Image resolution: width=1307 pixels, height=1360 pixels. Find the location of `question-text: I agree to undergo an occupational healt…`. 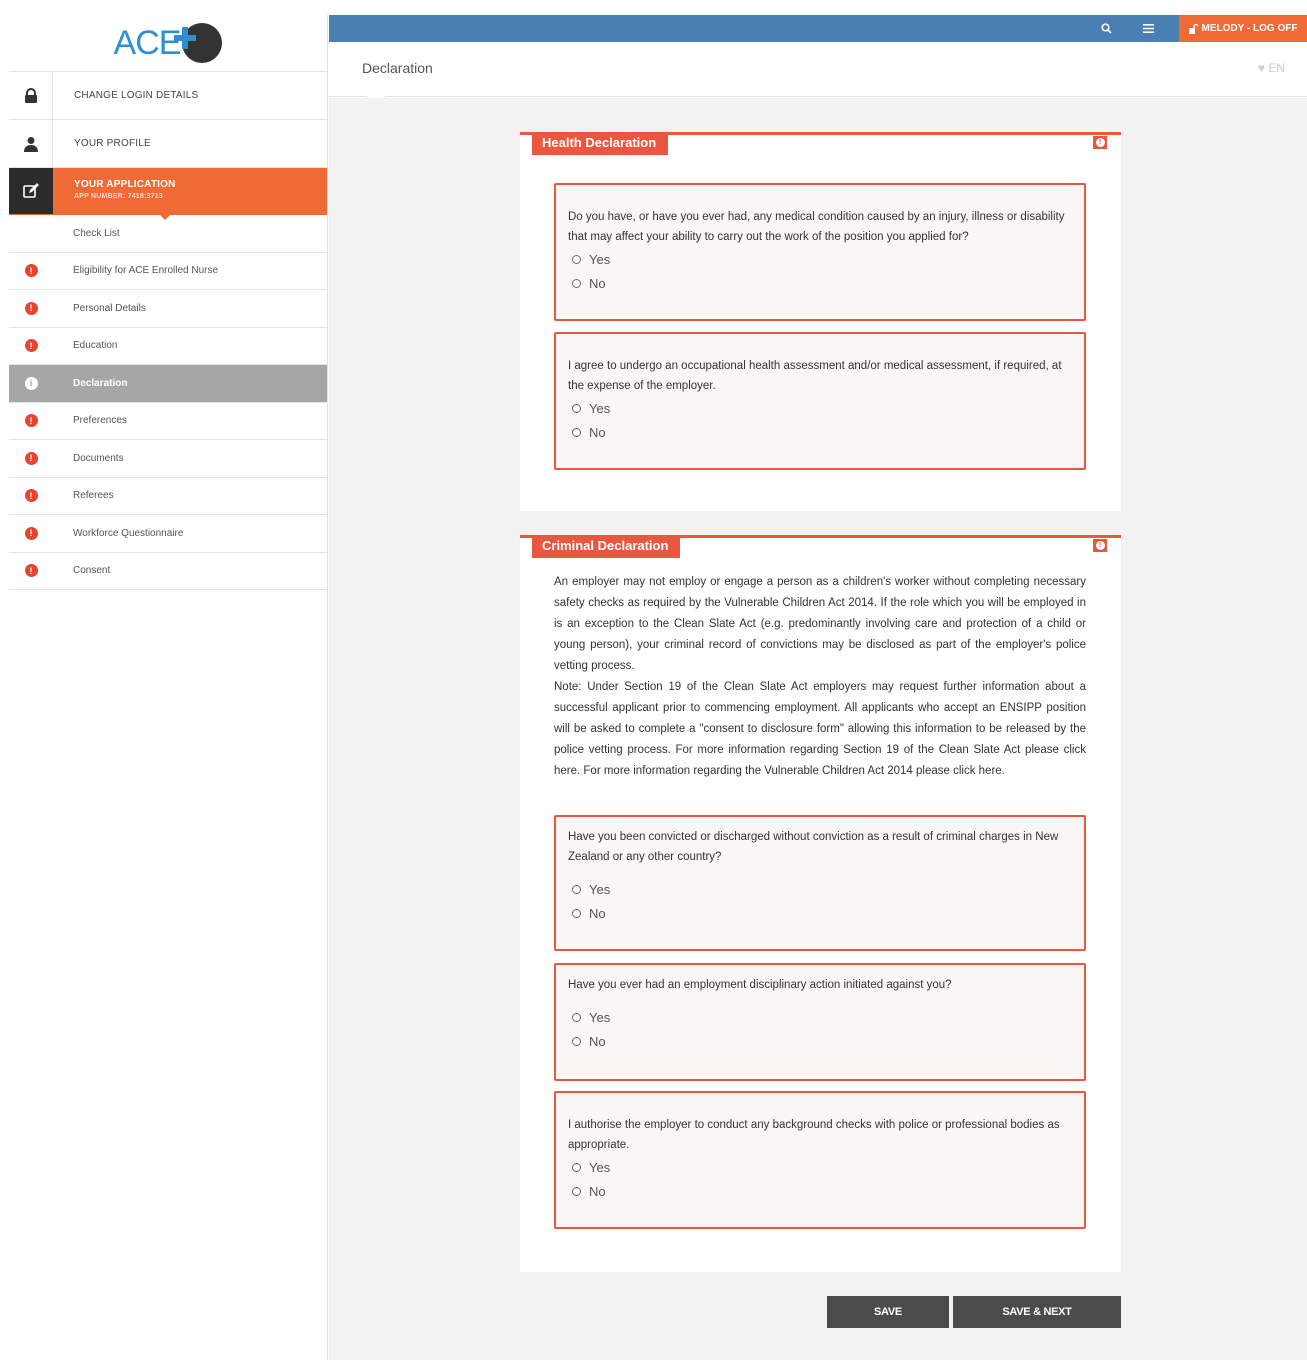

question-text: I agree to undergo an occupational healt… is located at coordinates (815, 376).